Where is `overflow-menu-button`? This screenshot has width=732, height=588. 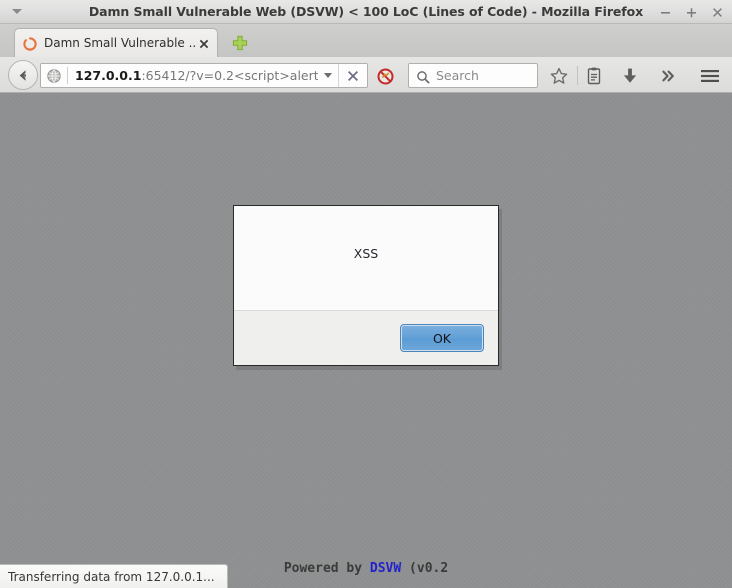 overflow-menu-button is located at coordinates (668, 76).